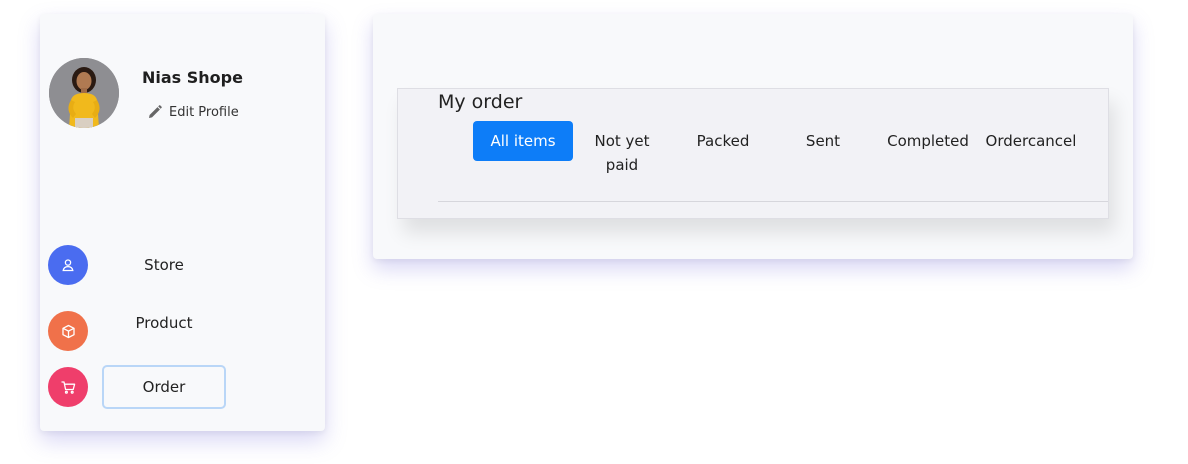  I want to click on avatar, so click(84, 93).